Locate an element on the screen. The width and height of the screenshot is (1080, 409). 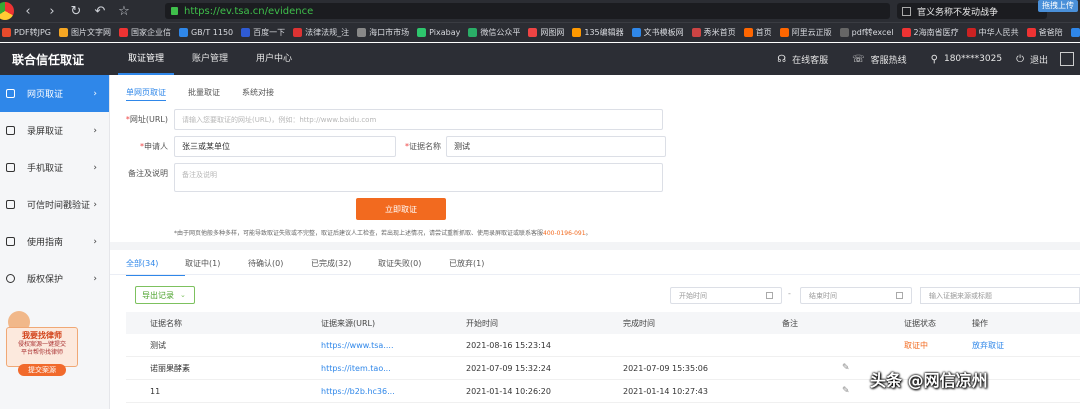
online-support-link: ☊ 在线客服 is located at coordinates (802, 59).